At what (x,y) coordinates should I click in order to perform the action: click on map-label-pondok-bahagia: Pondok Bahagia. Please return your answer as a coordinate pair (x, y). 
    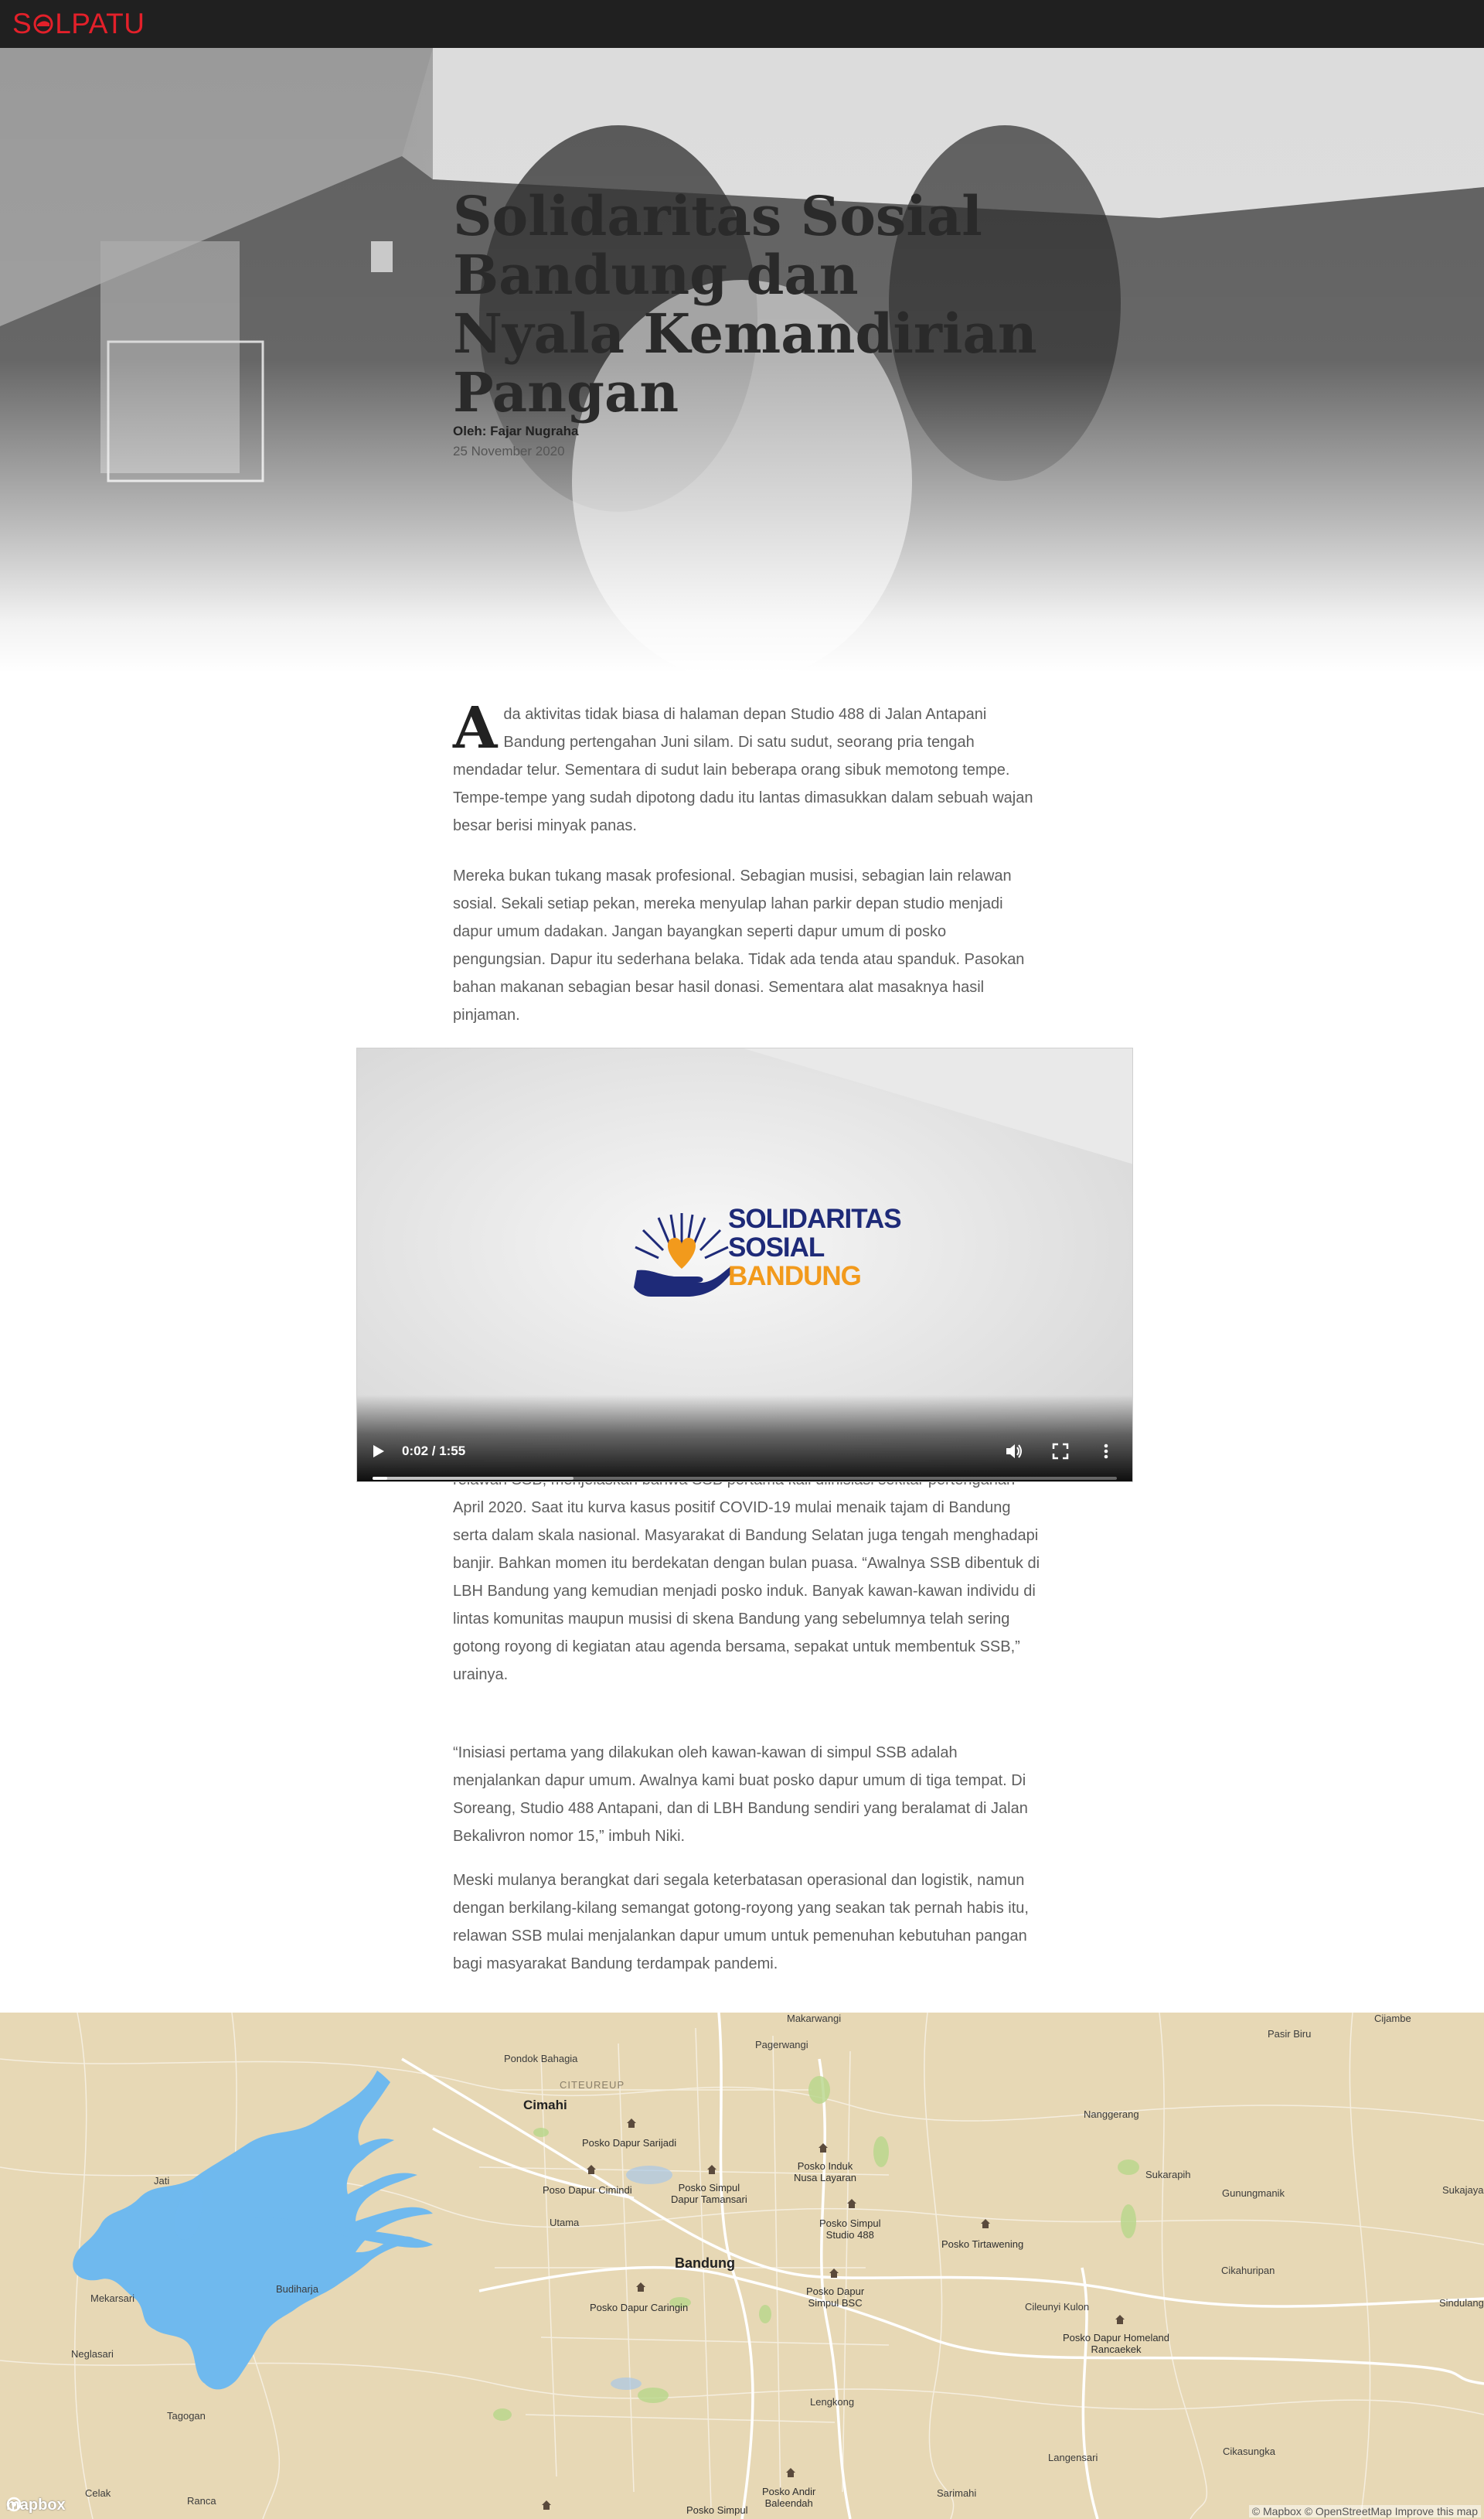
    Looking at the image, I should click on (541, 2058).